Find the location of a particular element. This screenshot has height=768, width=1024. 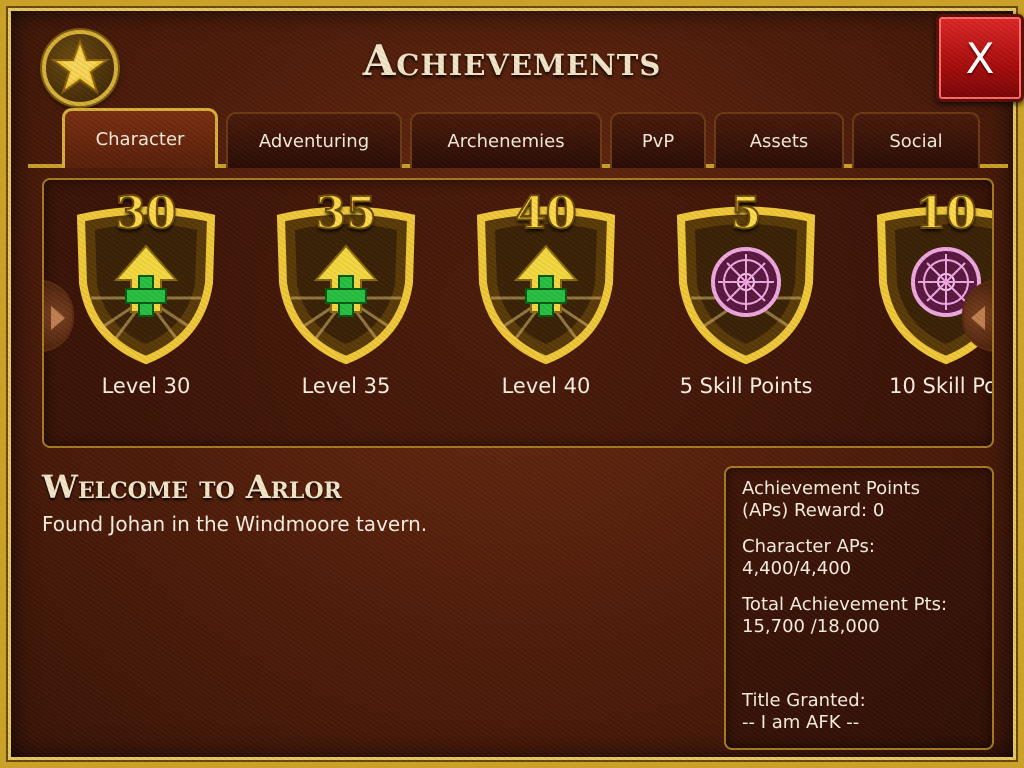

total-points-info: Total Achievement Pts: 15,700 /18,000 is located at coordinates (860, 616).